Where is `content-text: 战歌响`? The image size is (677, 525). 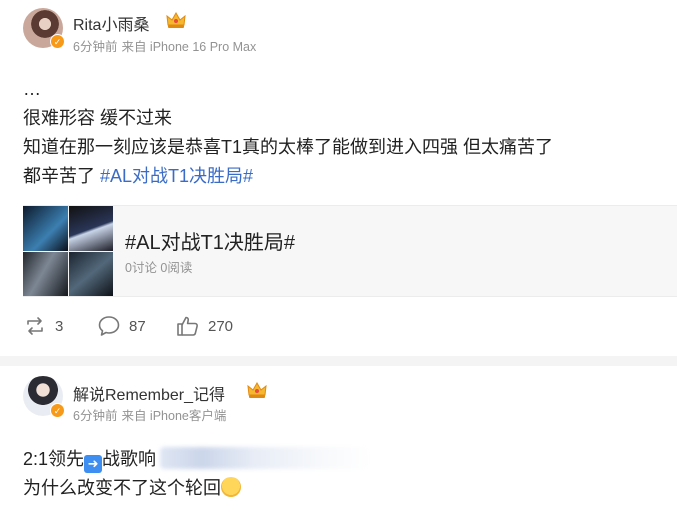 content-text: 战歌响 is located at coordinates (129, 459).